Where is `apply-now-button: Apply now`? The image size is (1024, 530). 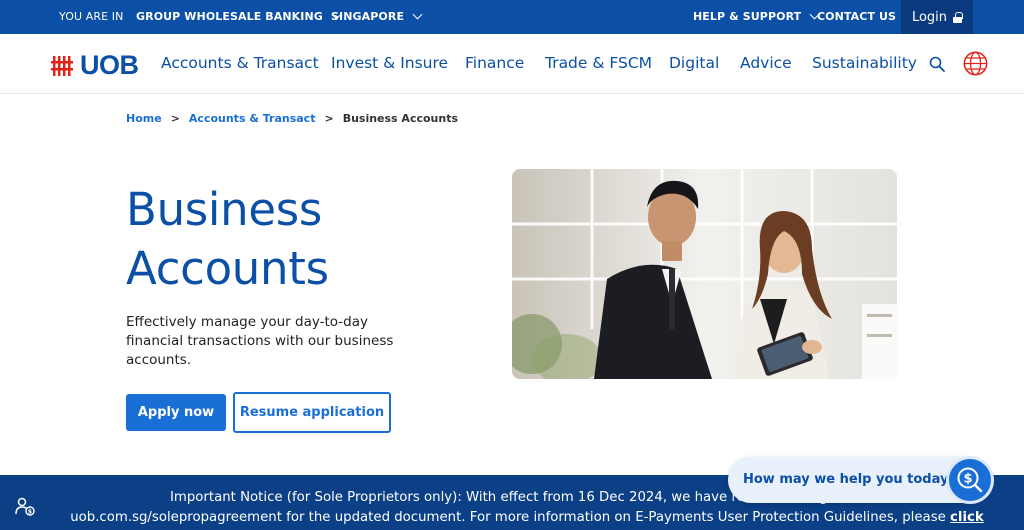 apply-now-button: Apply now is located at coordinates (176, 412).